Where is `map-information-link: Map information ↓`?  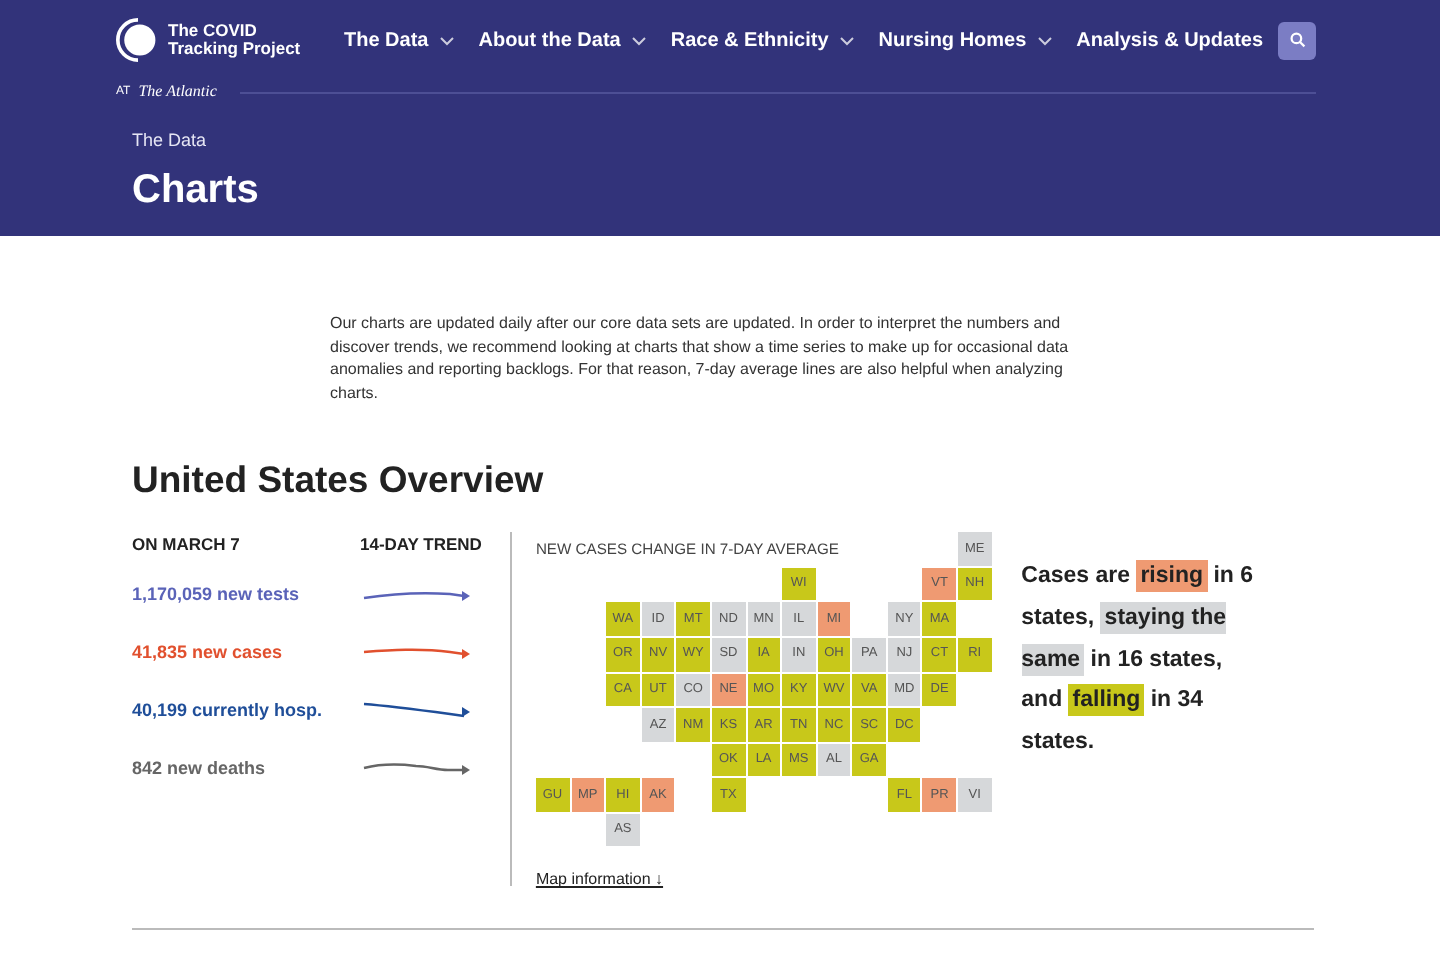
map-information-link: Map information ↓ is located at coordinates (599, 880).